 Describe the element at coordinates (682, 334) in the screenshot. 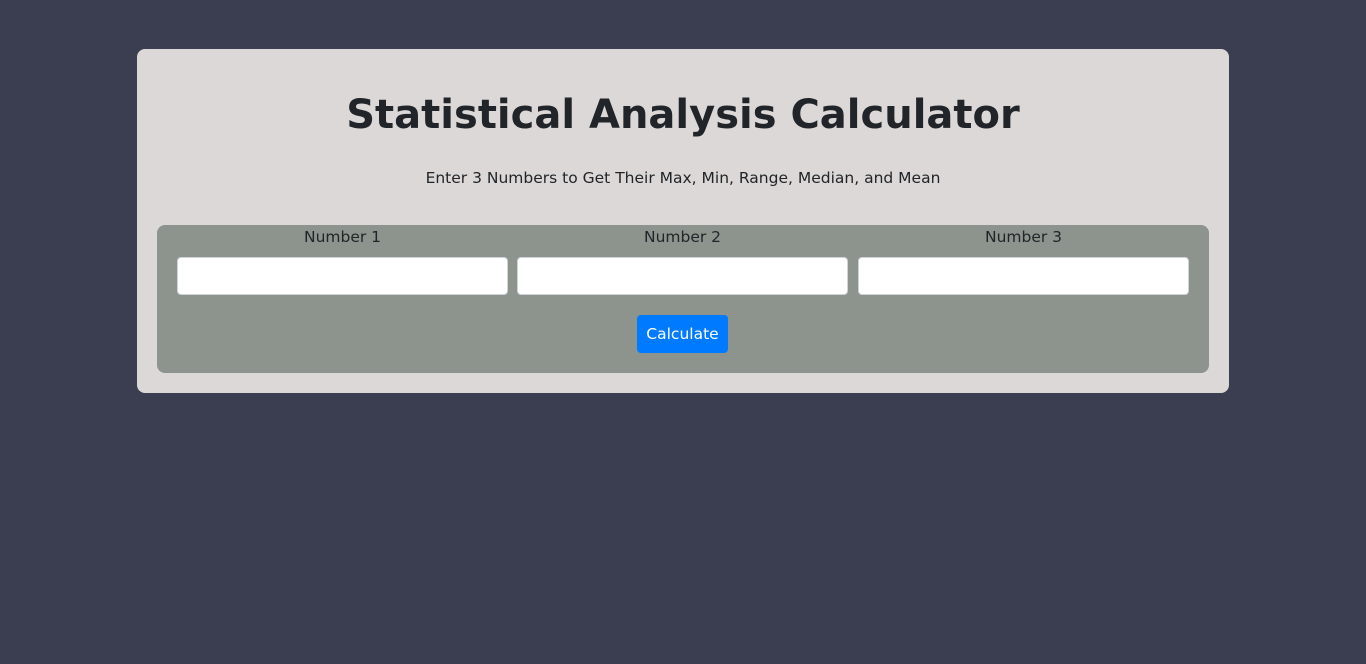

I see `calculate-button: Calculate` at that location.